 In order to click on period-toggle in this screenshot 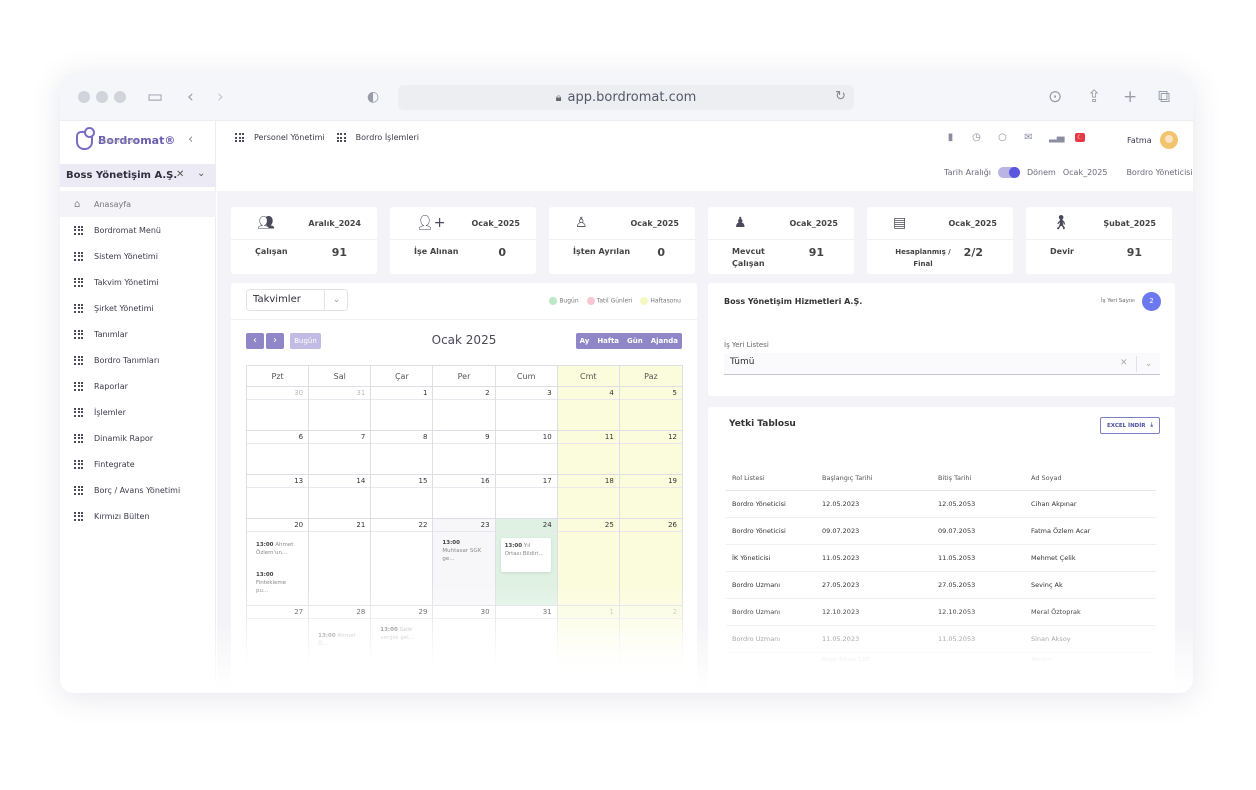, I will do `click(1009, 172)`.